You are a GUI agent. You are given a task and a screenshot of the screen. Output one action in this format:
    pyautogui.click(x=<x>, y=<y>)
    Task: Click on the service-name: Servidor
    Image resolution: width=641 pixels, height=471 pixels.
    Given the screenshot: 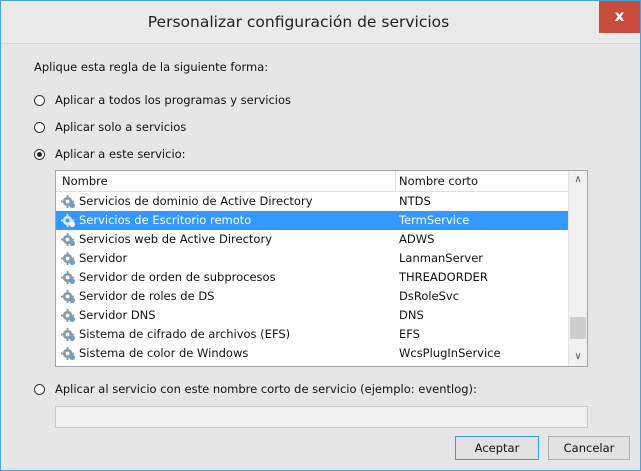 What is the action you would take?
    pyautogui.click(x=103, y=258)
    